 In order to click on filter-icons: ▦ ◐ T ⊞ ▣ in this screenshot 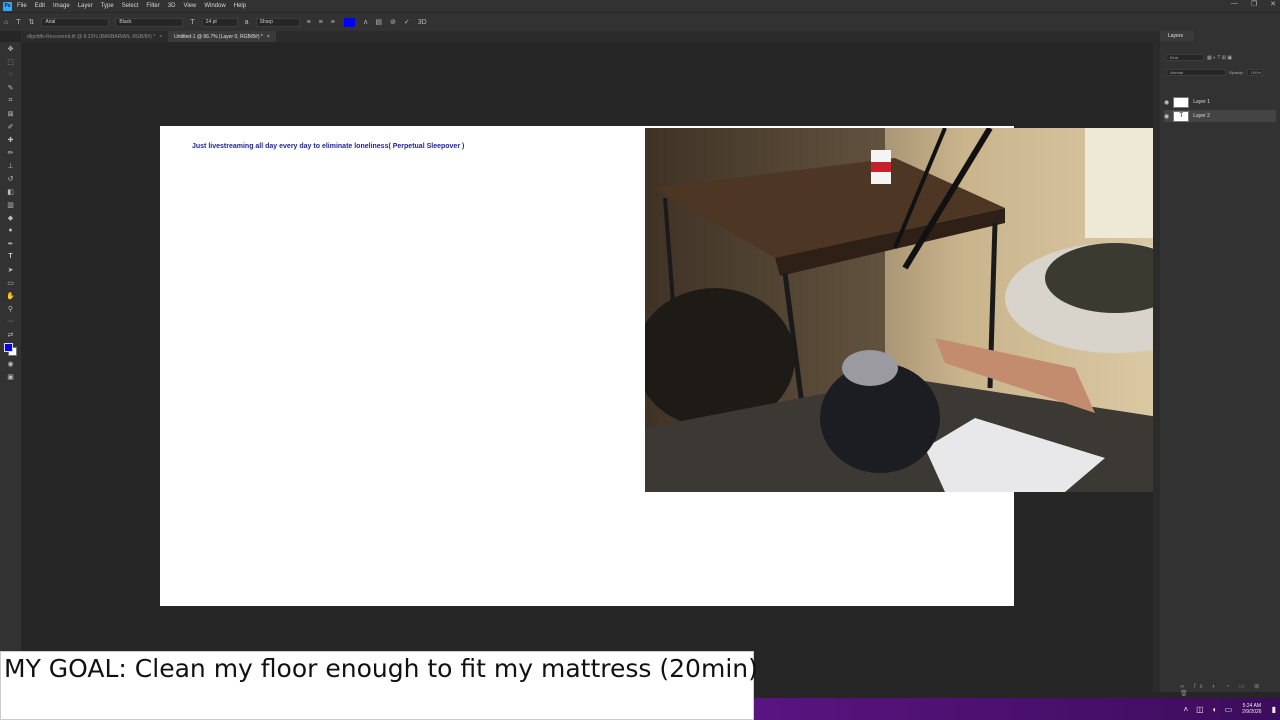, I will do `click(1219, 58)`.